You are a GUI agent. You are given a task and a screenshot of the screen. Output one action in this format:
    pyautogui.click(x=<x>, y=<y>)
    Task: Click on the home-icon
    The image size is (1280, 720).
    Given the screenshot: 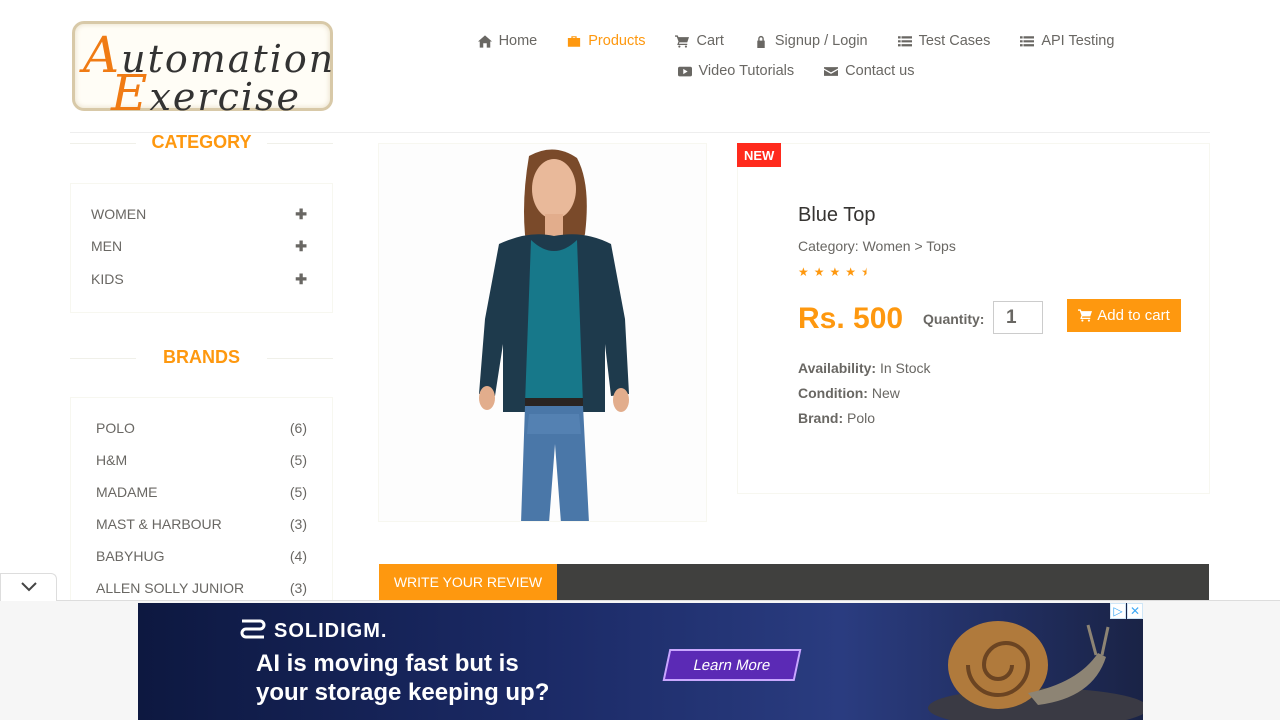 What is the action you would take?
    pyautogui.click(x=484, y=41)
    